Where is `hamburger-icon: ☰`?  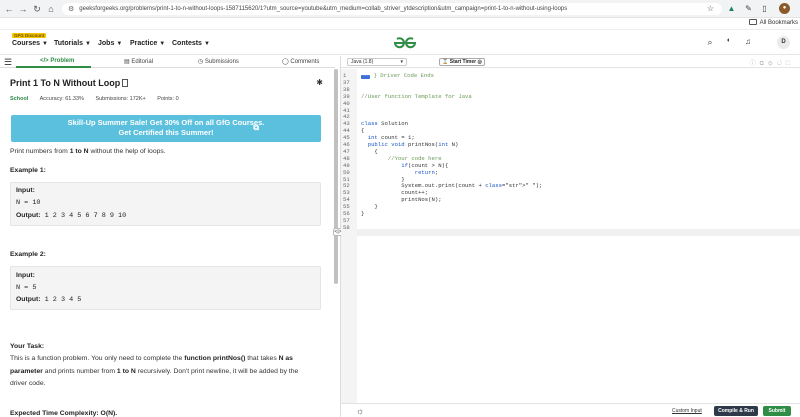 hamburger-icon: ☰ is located at coordinates (8, 62).